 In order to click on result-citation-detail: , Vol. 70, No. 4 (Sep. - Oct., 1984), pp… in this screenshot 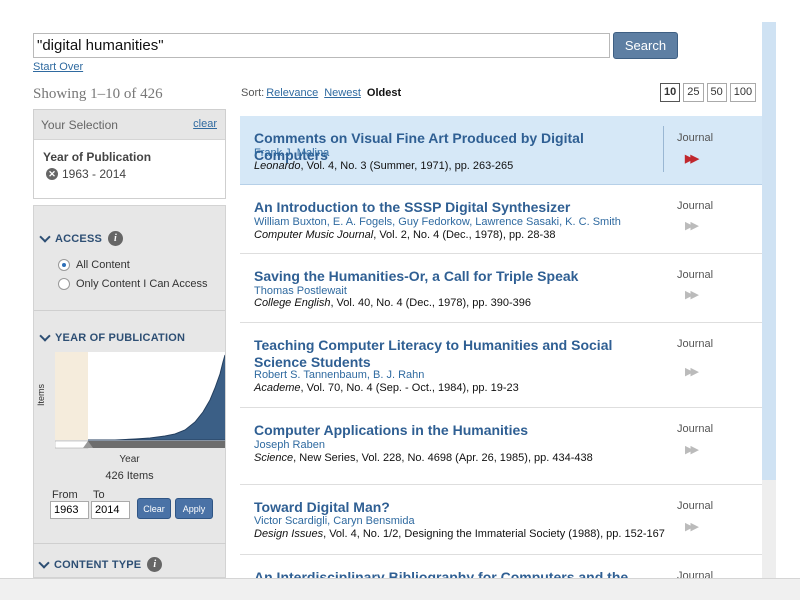, I will do `click(409, 388)`.